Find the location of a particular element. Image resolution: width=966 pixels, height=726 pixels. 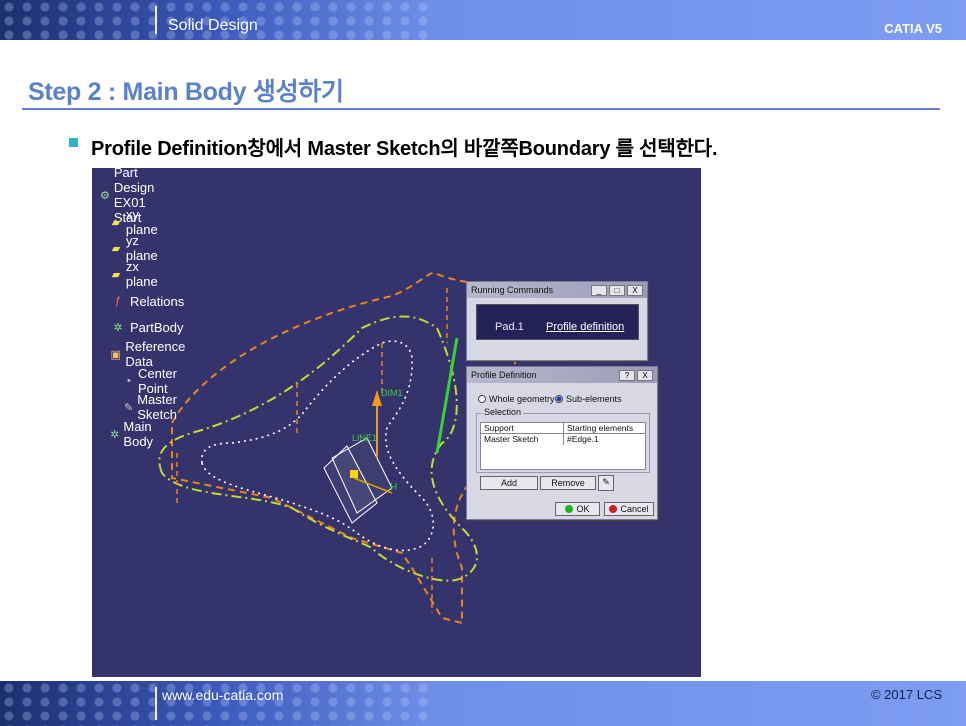

profile-definition-titlebar: Profile Definition ? X is located at coordinates (562, 375).